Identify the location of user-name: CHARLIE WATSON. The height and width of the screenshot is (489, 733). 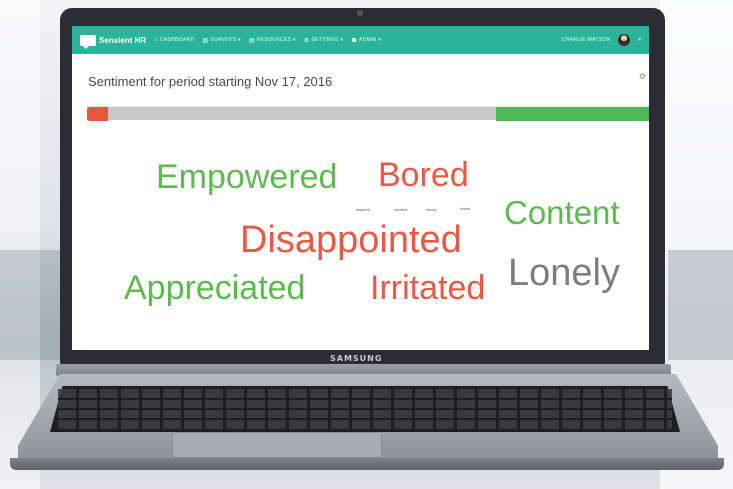
(586, 40).